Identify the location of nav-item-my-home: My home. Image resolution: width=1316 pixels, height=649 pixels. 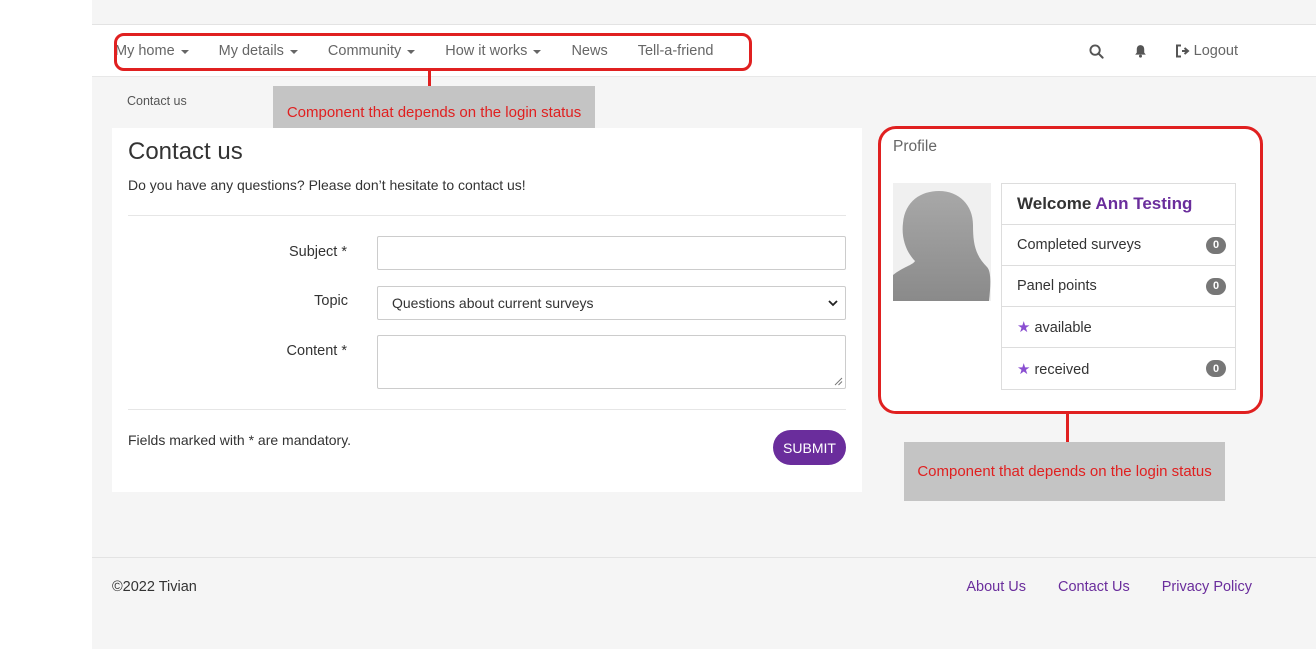
(152, 51).